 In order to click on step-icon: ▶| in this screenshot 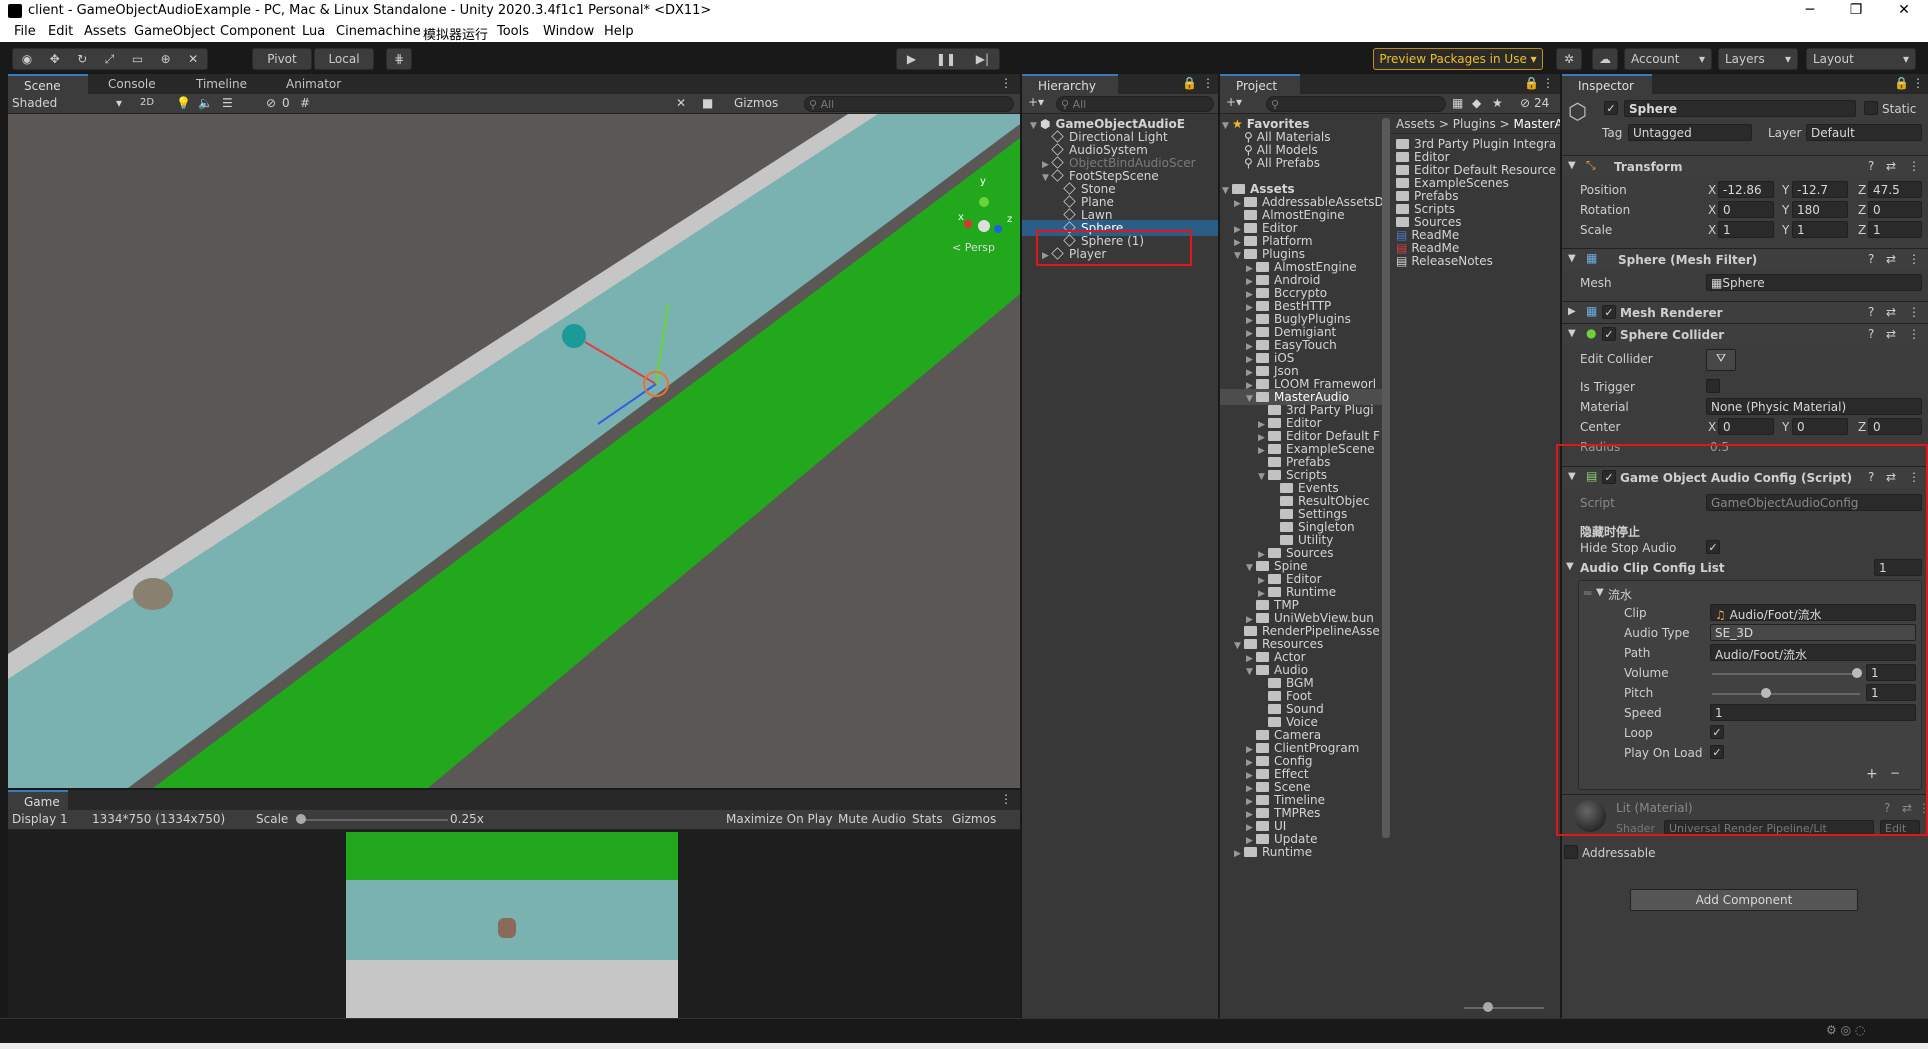, I will do `click(982, 59)`.